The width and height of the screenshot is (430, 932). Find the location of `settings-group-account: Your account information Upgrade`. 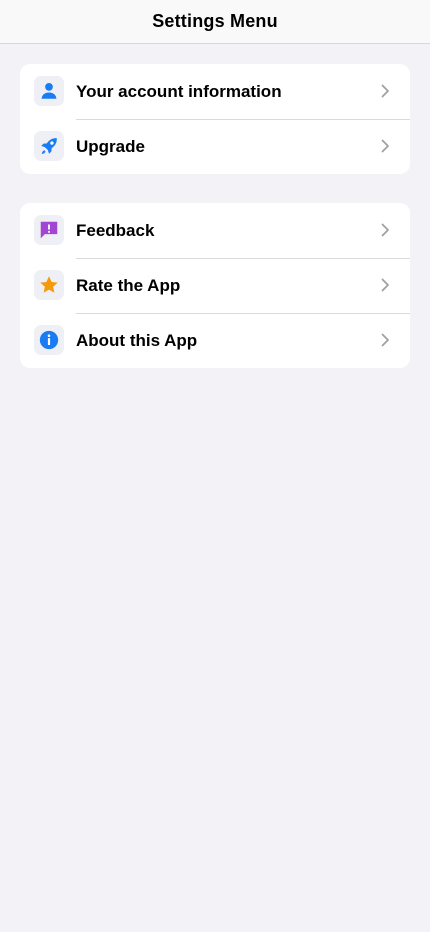

settings-group-account: Your account information Upgrade is located at coordinates (215, 119).